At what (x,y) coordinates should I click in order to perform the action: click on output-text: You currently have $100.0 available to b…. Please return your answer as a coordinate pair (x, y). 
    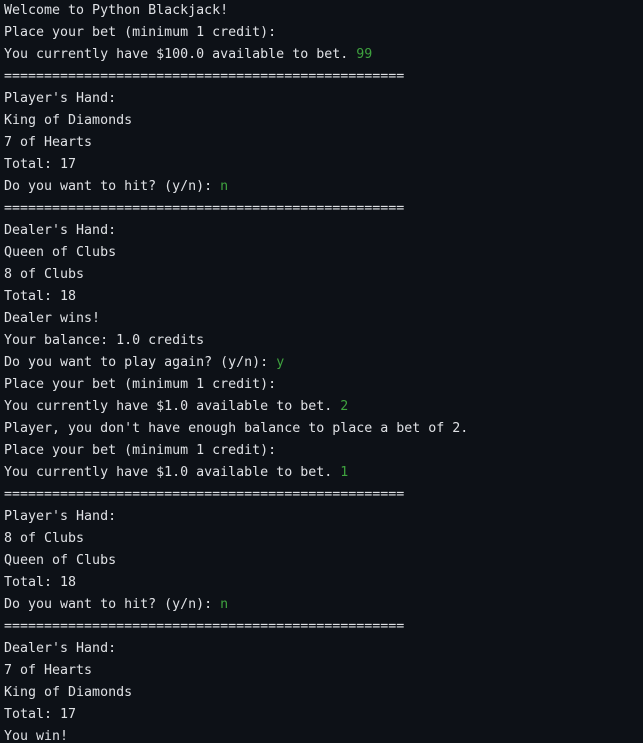
    Looking at the image, I should click on (180, 54).